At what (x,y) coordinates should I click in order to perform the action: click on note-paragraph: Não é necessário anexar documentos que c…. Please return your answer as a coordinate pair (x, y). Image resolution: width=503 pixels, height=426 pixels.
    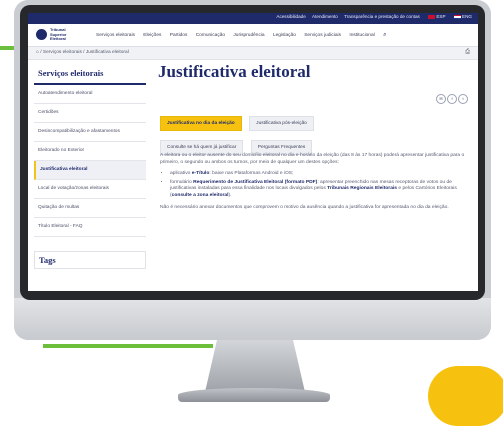
    Looking at the image, I should click on (304, 207).